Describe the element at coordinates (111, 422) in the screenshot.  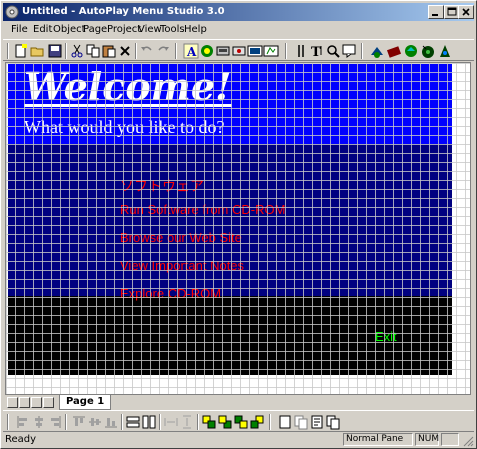
I see `align-bottom-icon` at that location.